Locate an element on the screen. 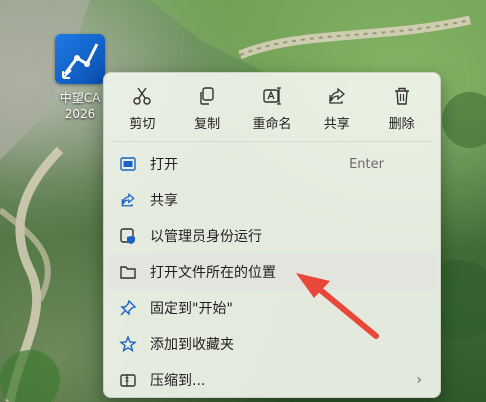 The height and width of the screenshot is (402, 486). desktop-shortcut-label-line1: 中望CA is located at coordinates (80, 98).